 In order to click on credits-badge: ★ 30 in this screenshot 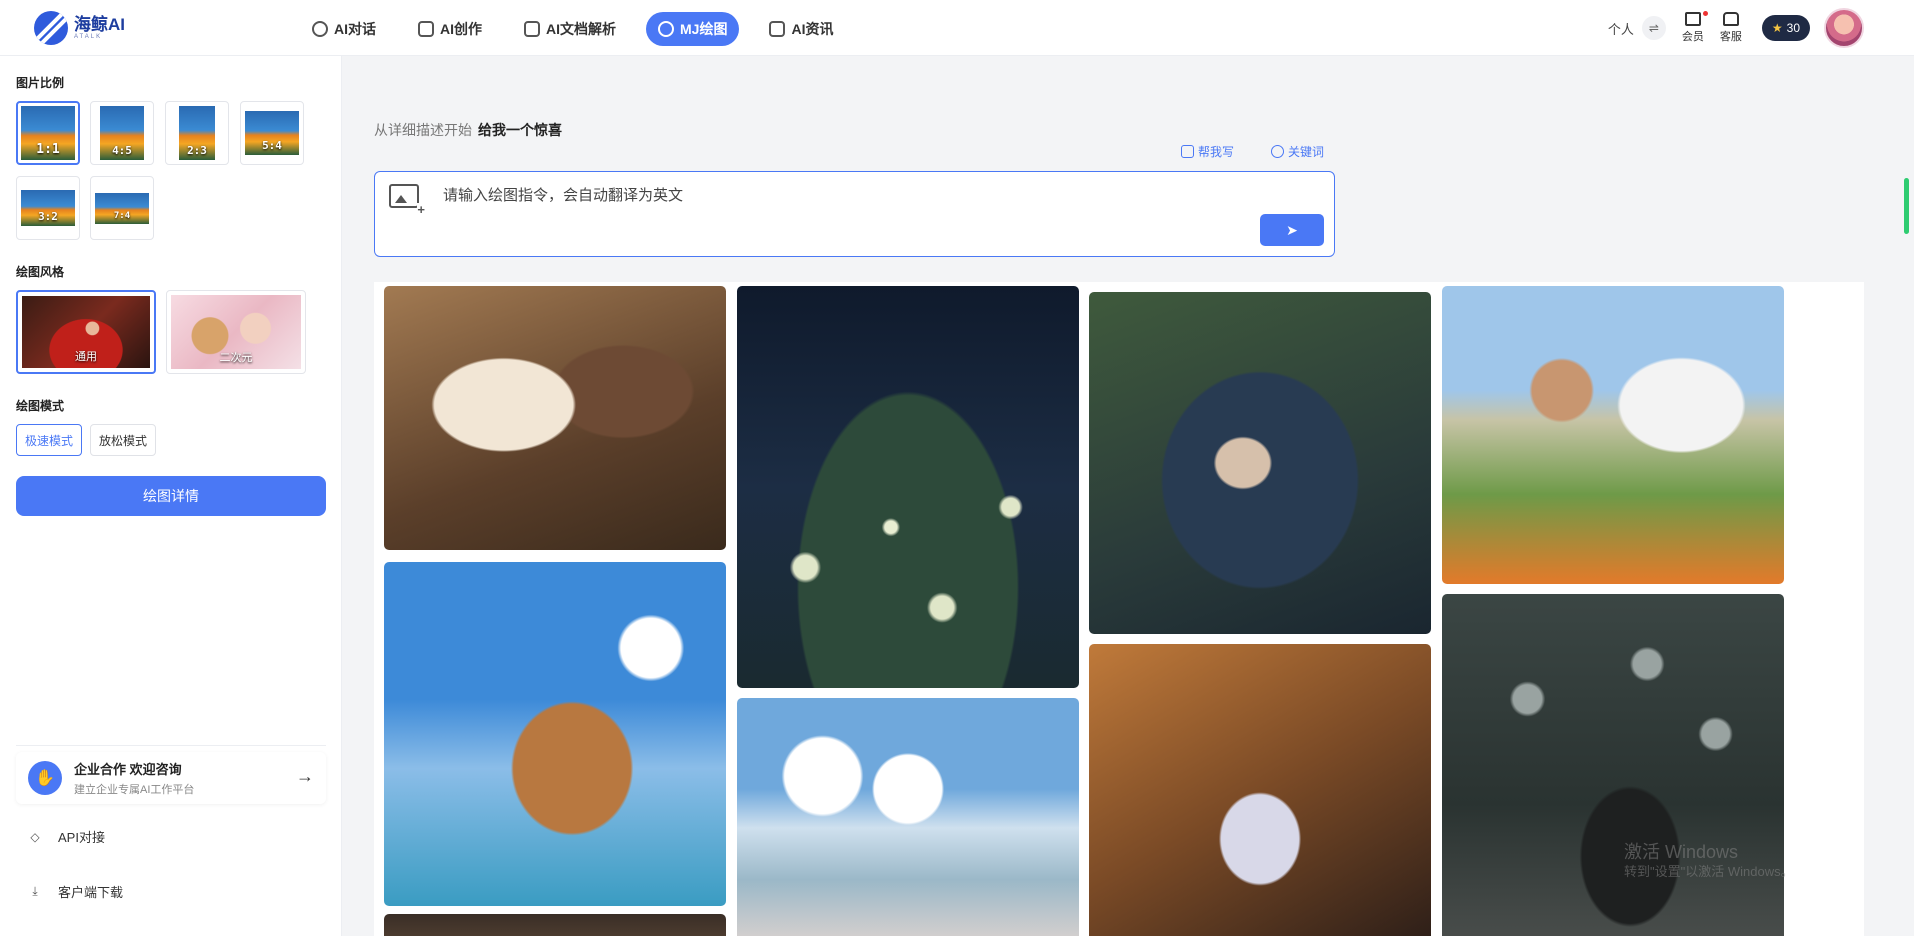, I will do `click(1785, 28)`.